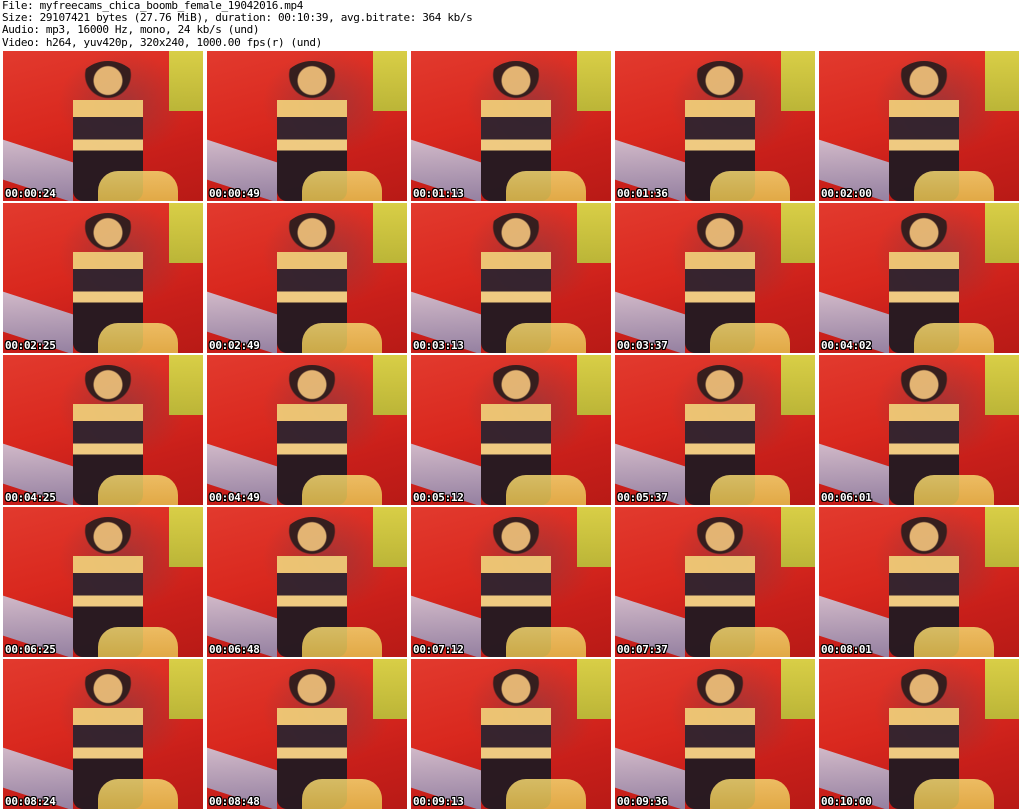  Describe the element at coordinates (715, 430) in the screenshot. I see `video-thumbnail: 00:05:37` at that location.